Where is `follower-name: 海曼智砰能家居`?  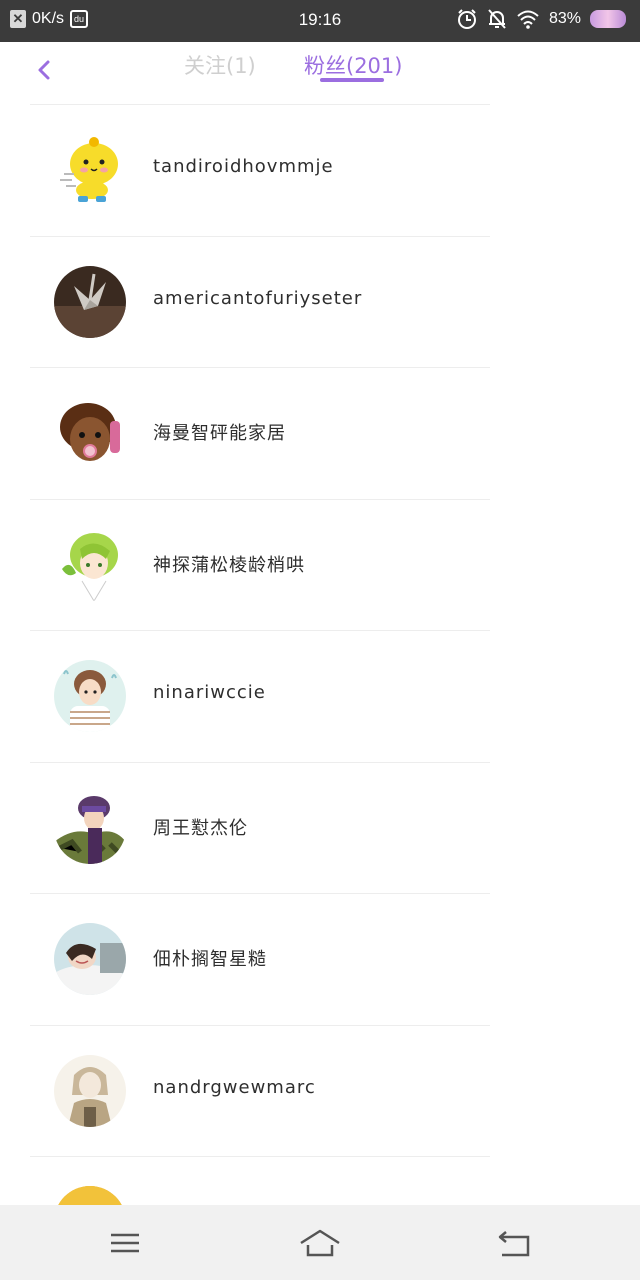
follower-name: 海曼智砰能家居 is located at coordinates (219, 433).